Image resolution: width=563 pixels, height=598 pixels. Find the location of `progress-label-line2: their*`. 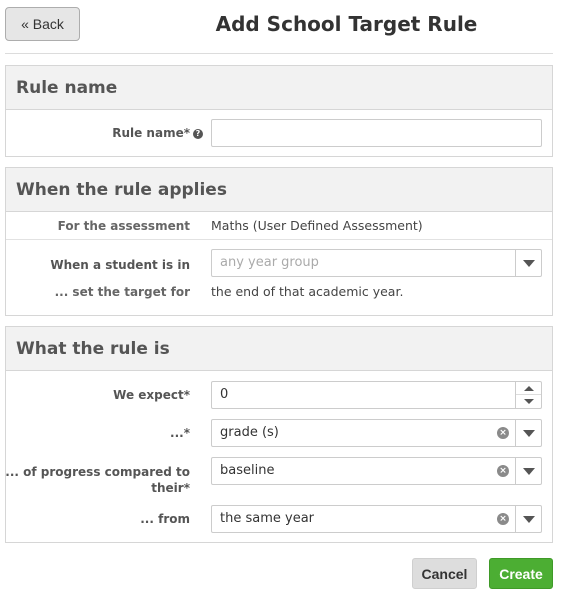

progress-label-line2: their* is located at coordinates (170, 488).